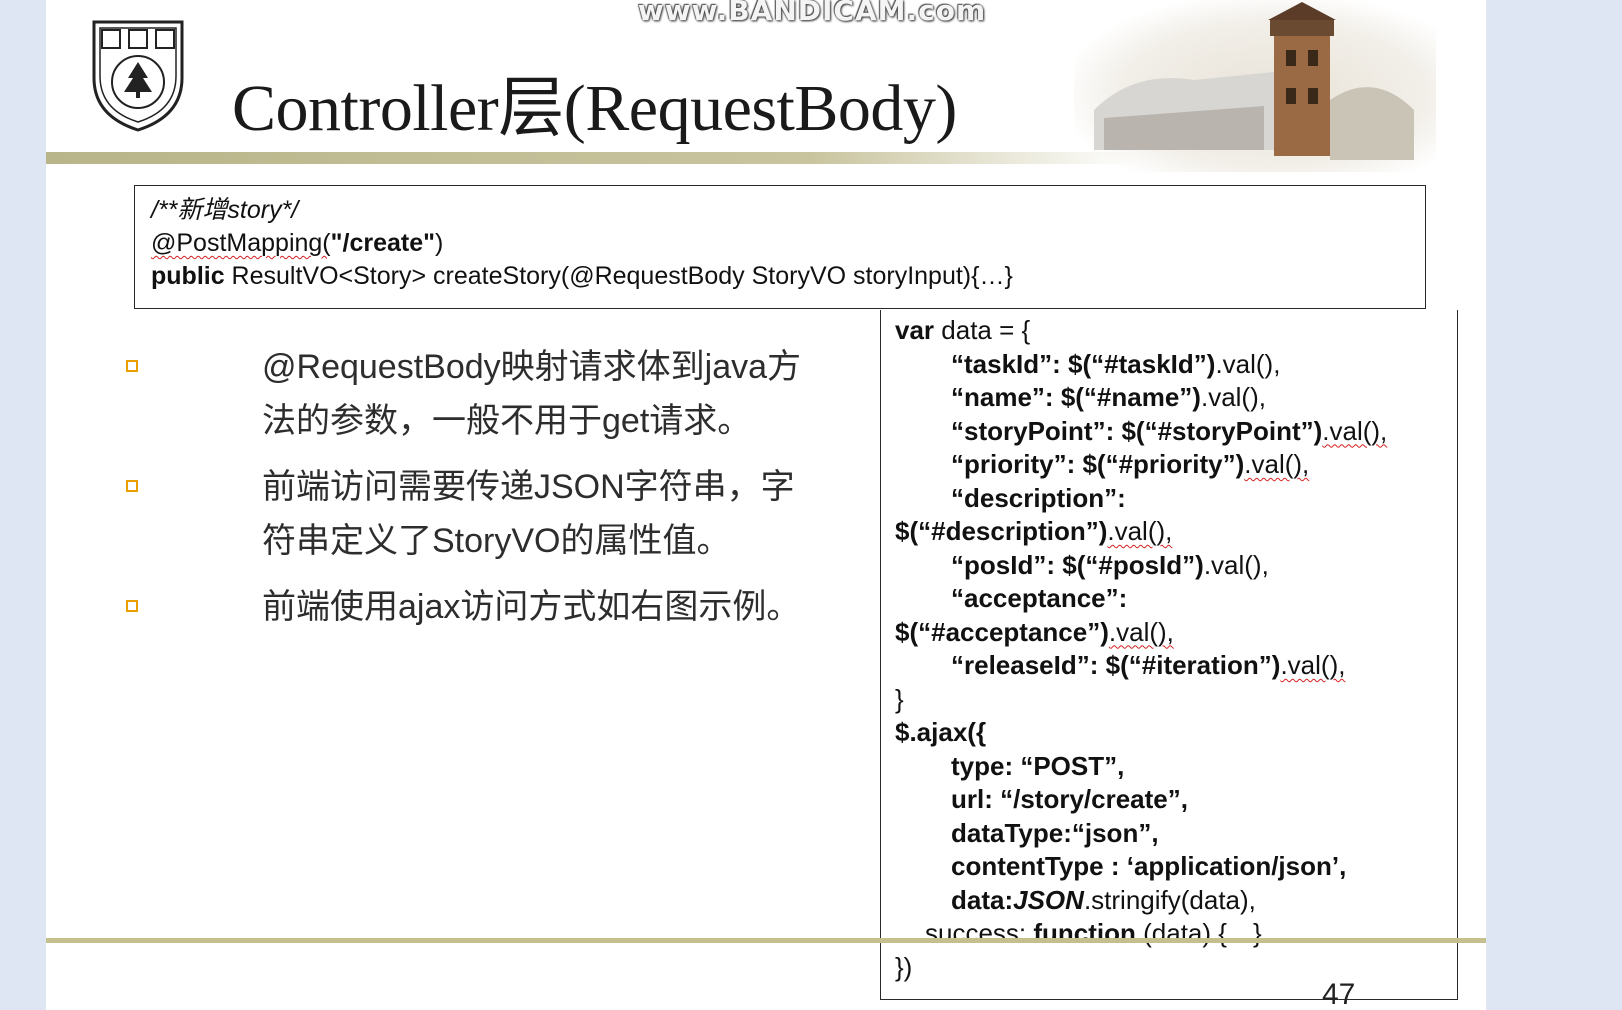 This screenshot has width=1622, height=1010. I want to click on code-line: $(“#description”).val(),, so click(1169, 532).